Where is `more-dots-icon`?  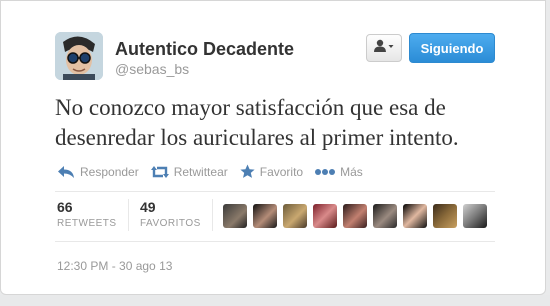
more-dots-icon is located at coordinates (325, 172).